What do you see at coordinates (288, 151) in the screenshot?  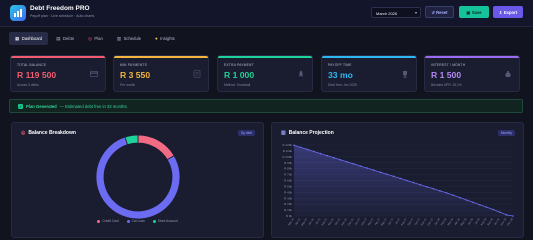 I see `y-tick-label: R 110k` at bounding box center [288, 151].